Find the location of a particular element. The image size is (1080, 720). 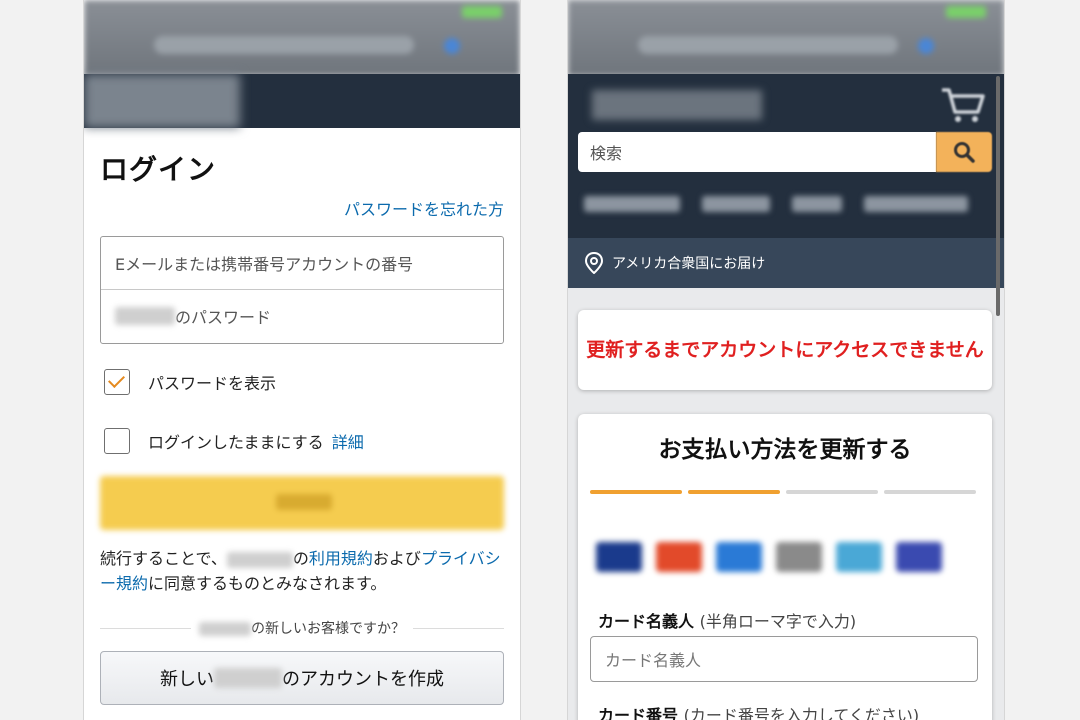

password-placeholder: のパスワード is located at coordinates (223, 317).